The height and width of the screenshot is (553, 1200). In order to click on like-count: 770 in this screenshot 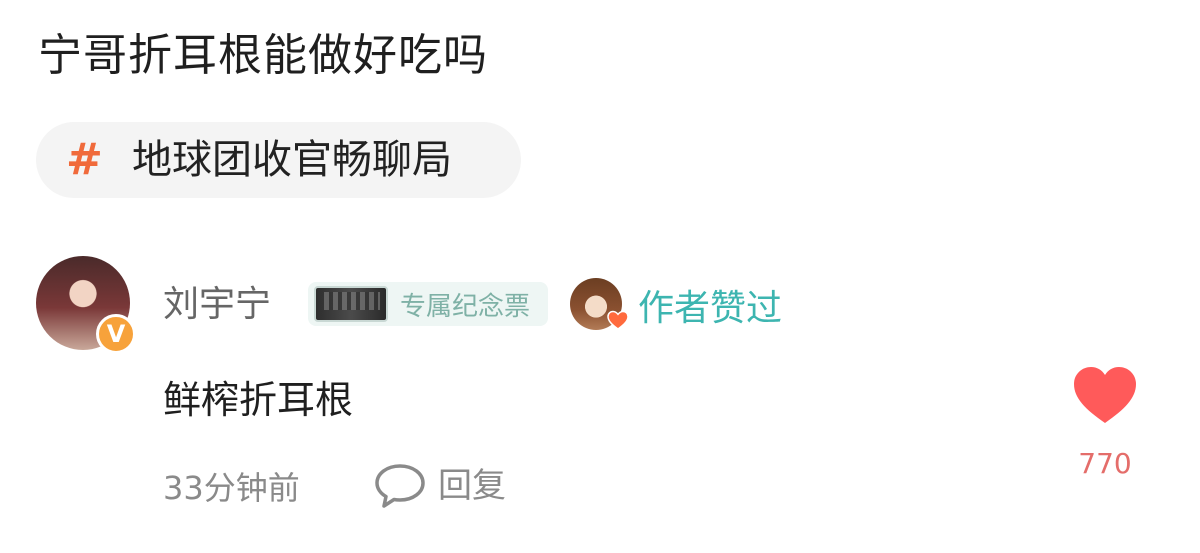, I will do `click(1105, 463)`.